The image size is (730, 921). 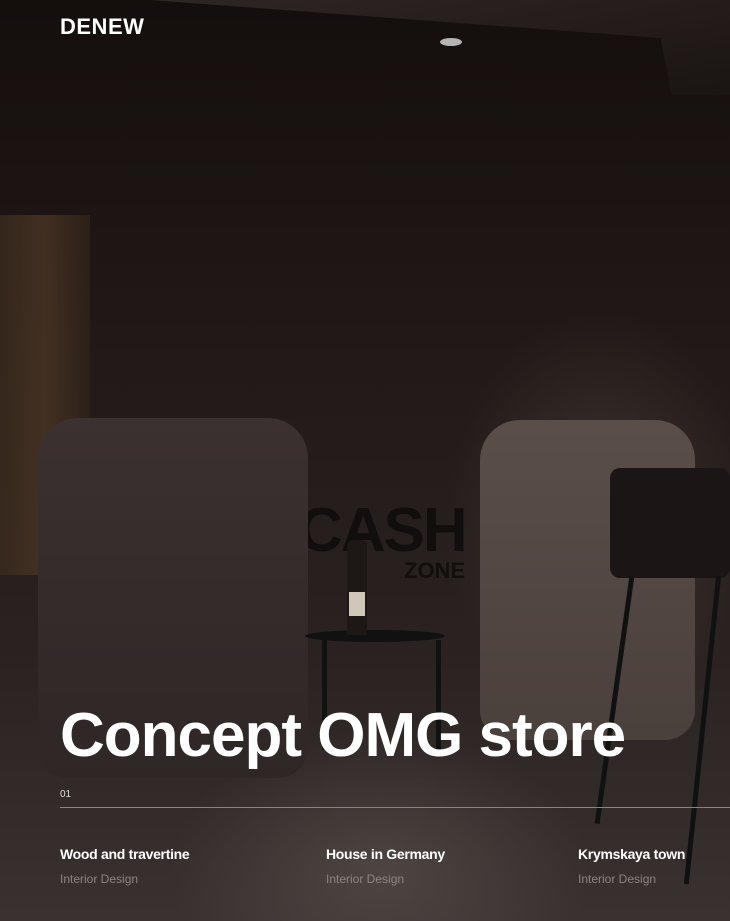 What do you see at coordinates (632, 854) in the screenshot?
I see `project-title: Krymskaya town` at bounding box center [632, 854].